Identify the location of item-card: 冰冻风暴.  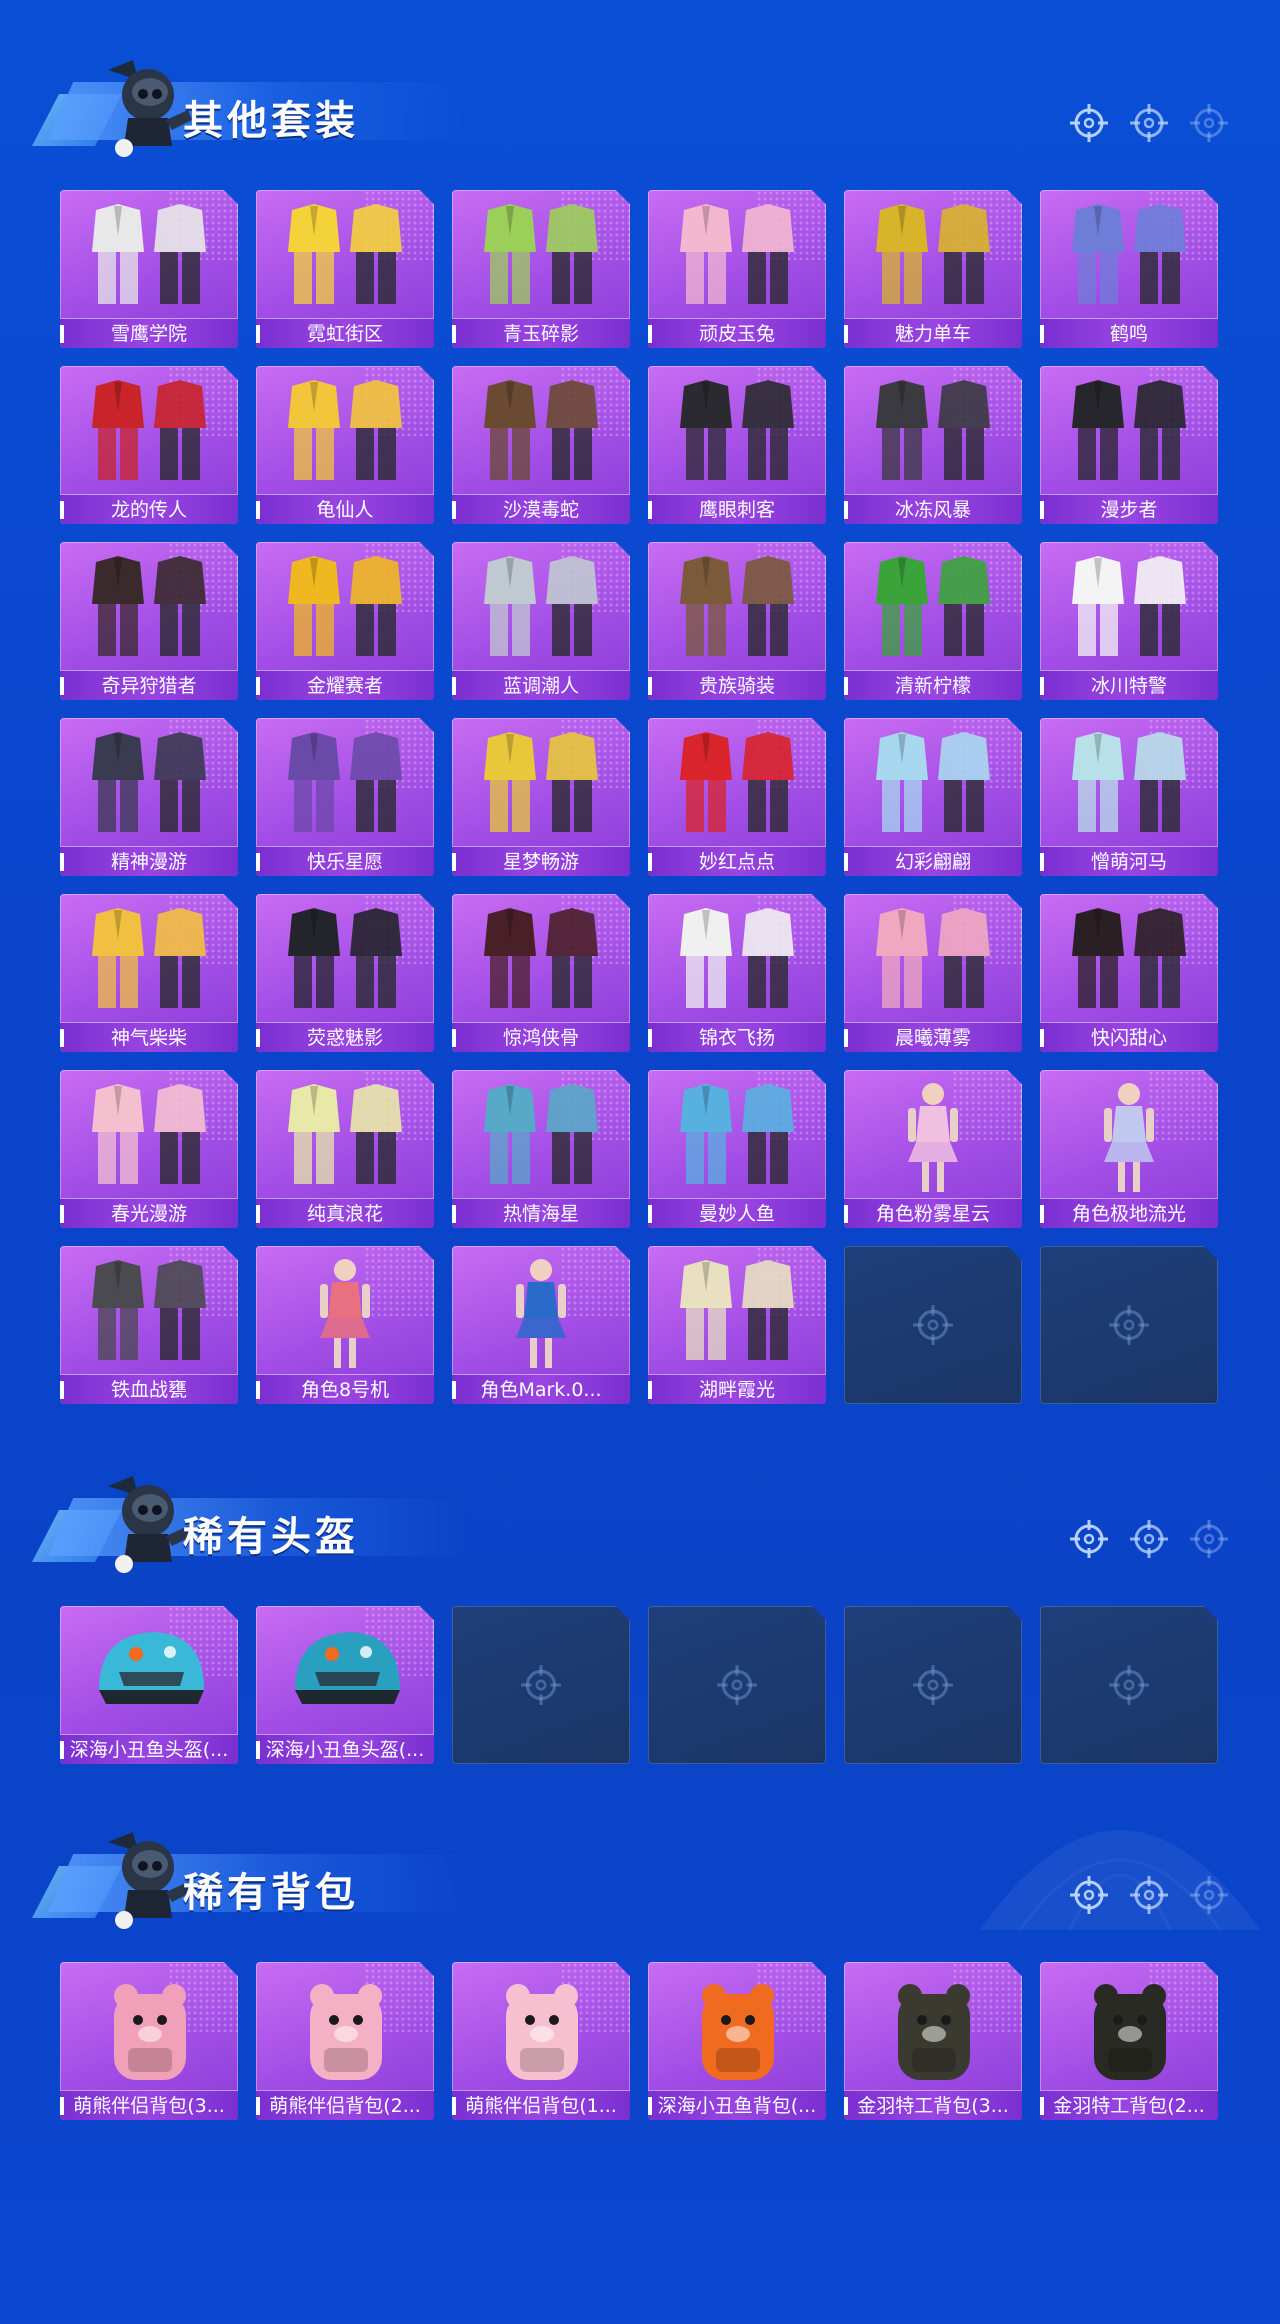
(933, 445).